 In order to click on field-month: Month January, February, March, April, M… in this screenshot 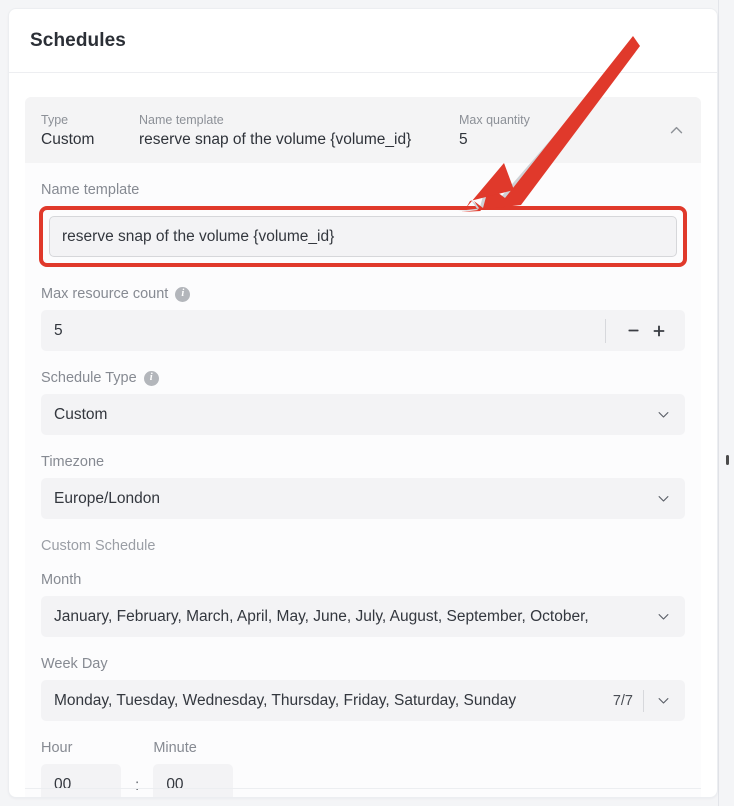, I will do `click(363, 604)`.